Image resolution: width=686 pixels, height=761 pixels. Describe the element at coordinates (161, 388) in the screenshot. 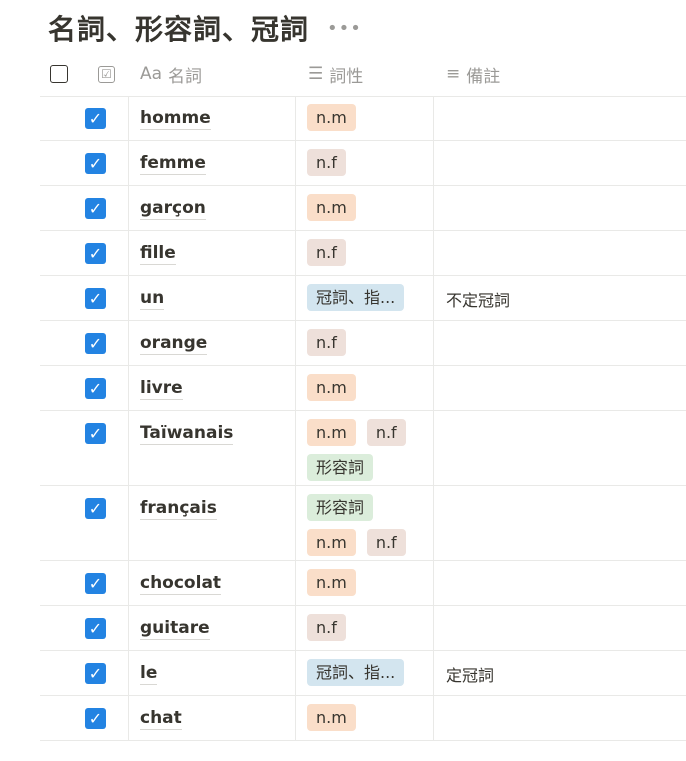

I see `row-name: livre` at that location.